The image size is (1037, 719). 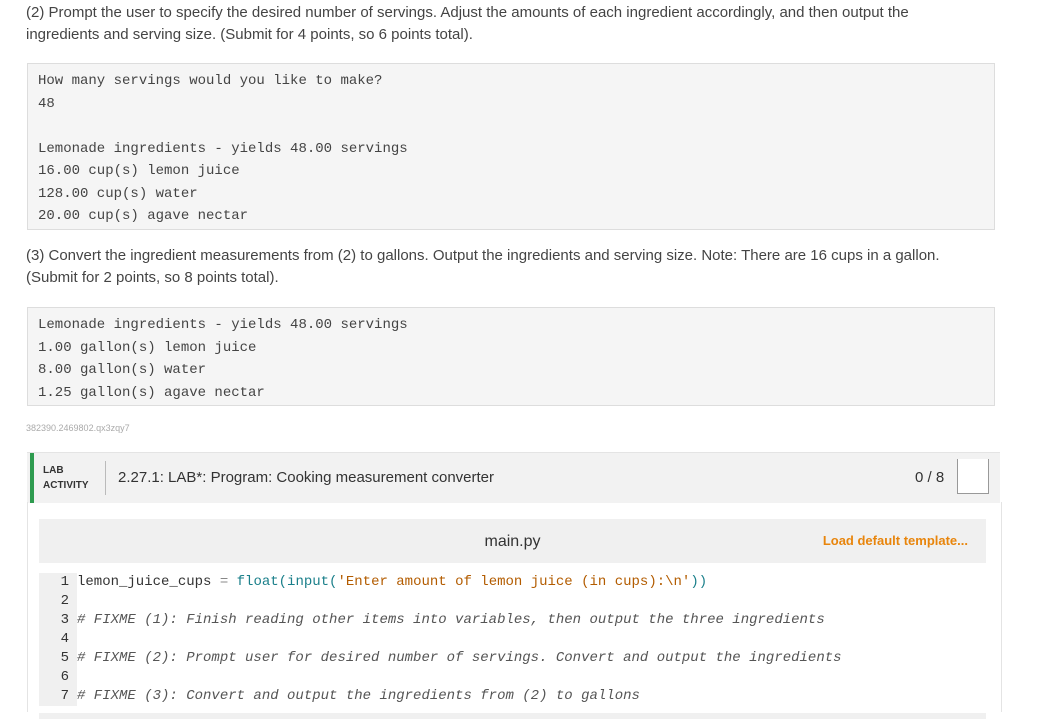 What do you see at coordinates (78, 428) in the screenshot?
I see `activity-id: 382390.2469802.qx3zqy7` at bounding box center [78, 428].